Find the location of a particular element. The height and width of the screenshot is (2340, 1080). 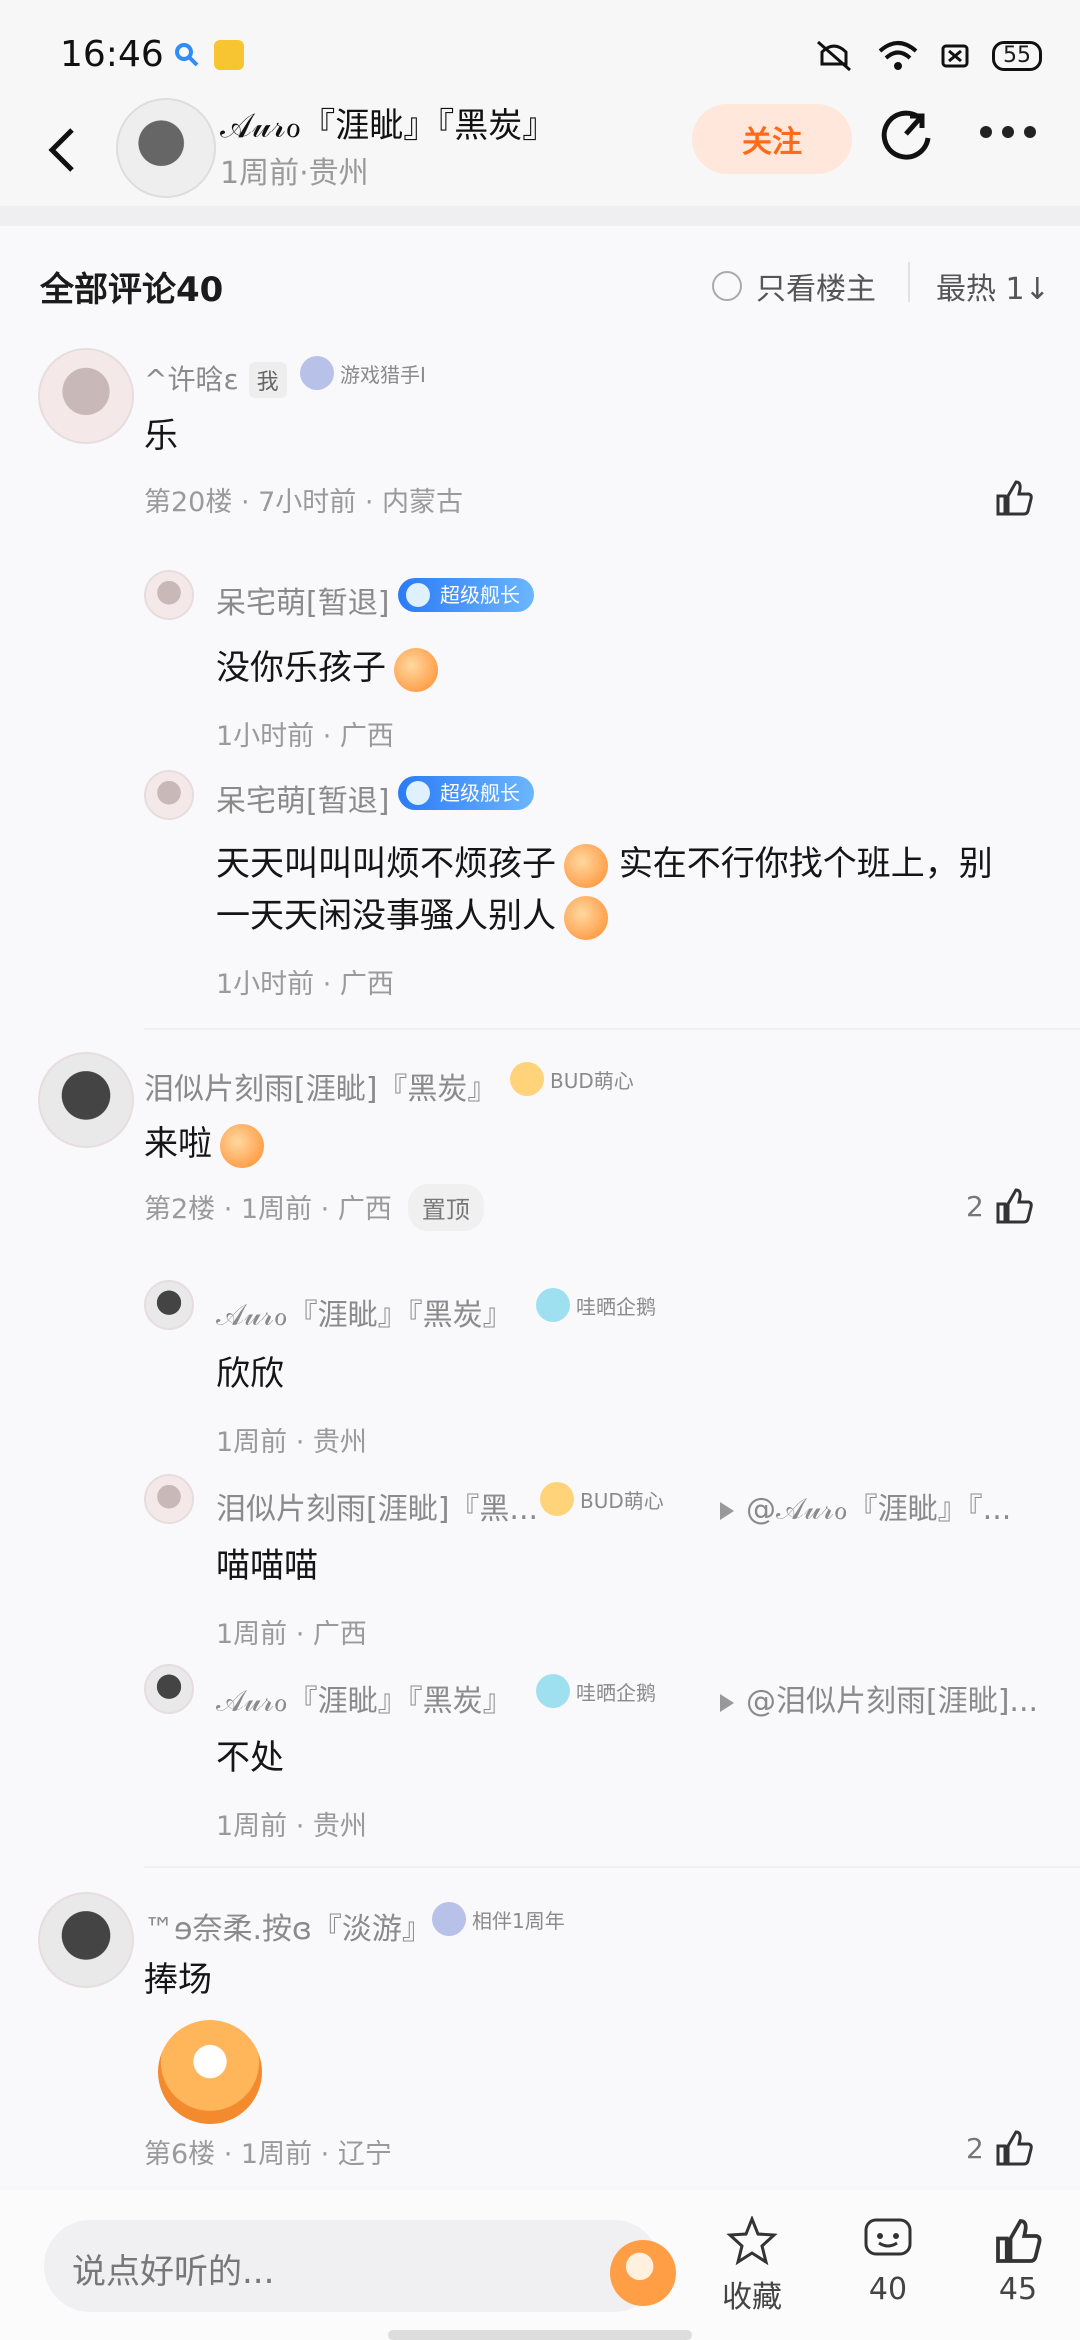

reply-text-continued: 一天天闲没事骚人别人 is located at coordinates (412, 914).